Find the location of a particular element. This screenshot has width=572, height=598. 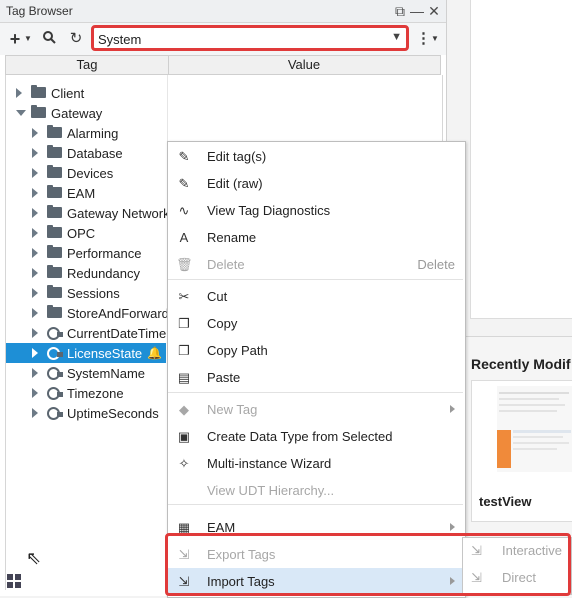

submenu-arrow-icon is located at coordinates (452, 409).